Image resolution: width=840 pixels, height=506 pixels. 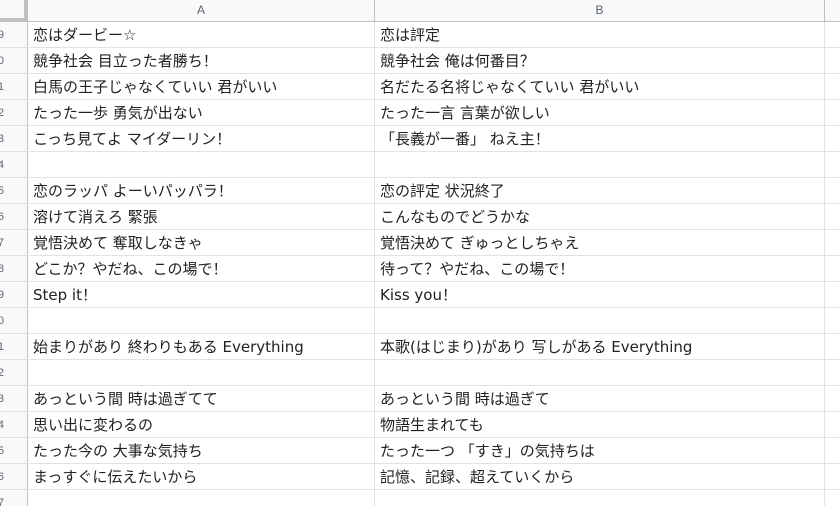 What do you see at coordinates (600, 424) in the screenshot?
I see `cell-column-b: 物語生まれても` at bounding box center [600, 424].